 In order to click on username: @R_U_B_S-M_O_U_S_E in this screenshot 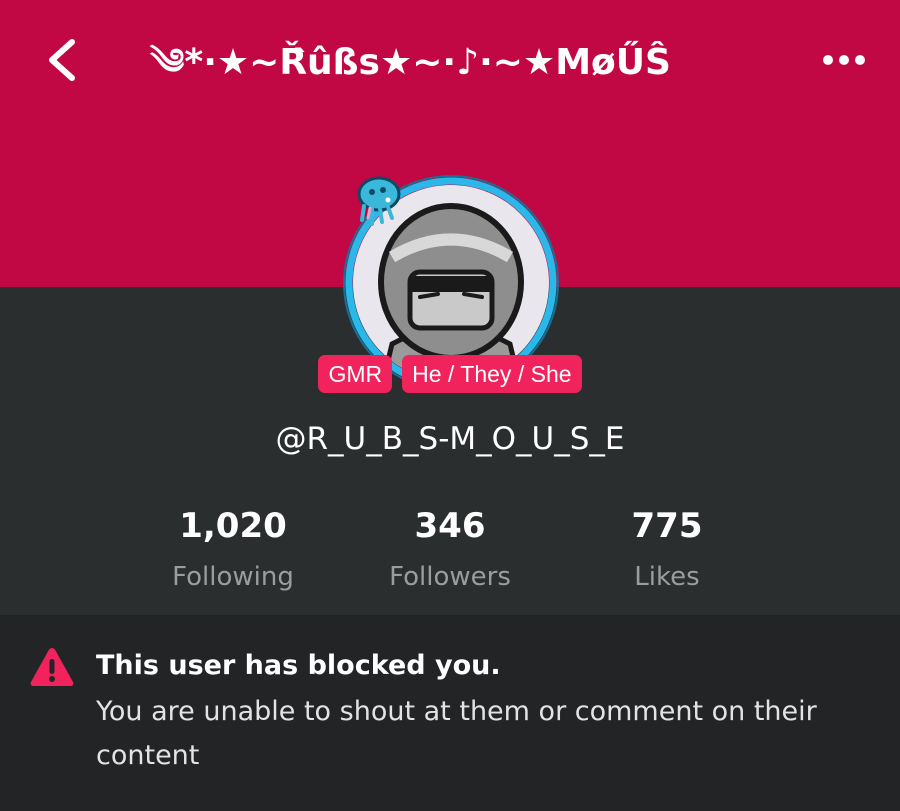, I will do `click(450, 439)`.